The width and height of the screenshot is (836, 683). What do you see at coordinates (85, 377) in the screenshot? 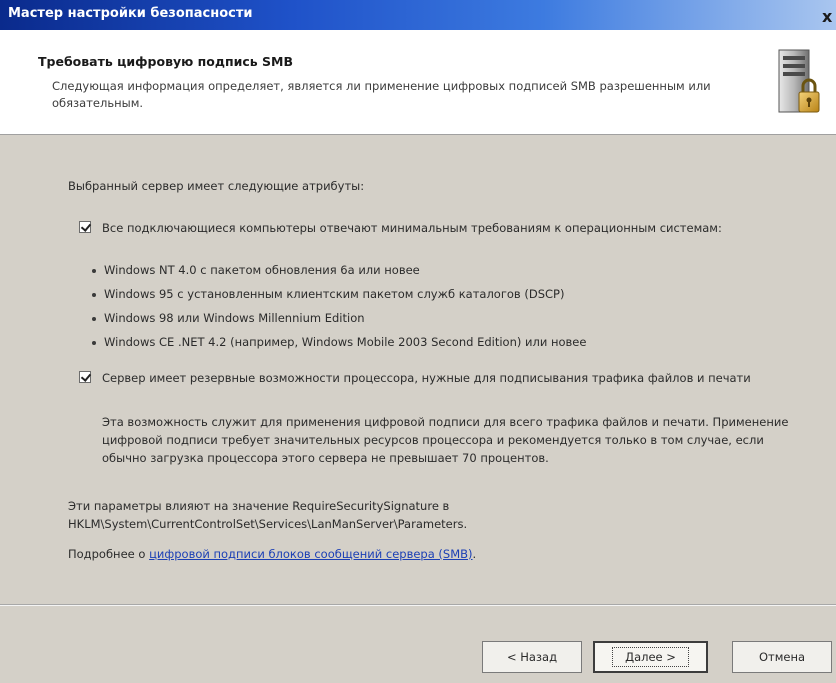
I see `cpu-capacity-checkbox` at bounding box center [85, 377].